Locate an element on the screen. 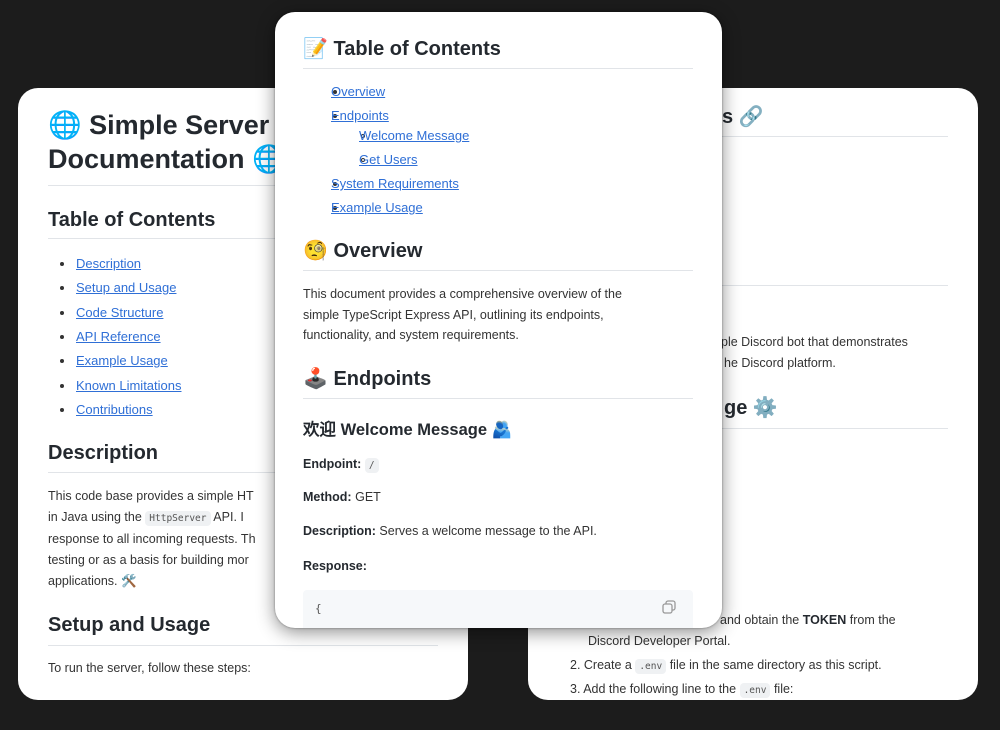  toc-item: Known Limitations is located at coordinates (129, 386).